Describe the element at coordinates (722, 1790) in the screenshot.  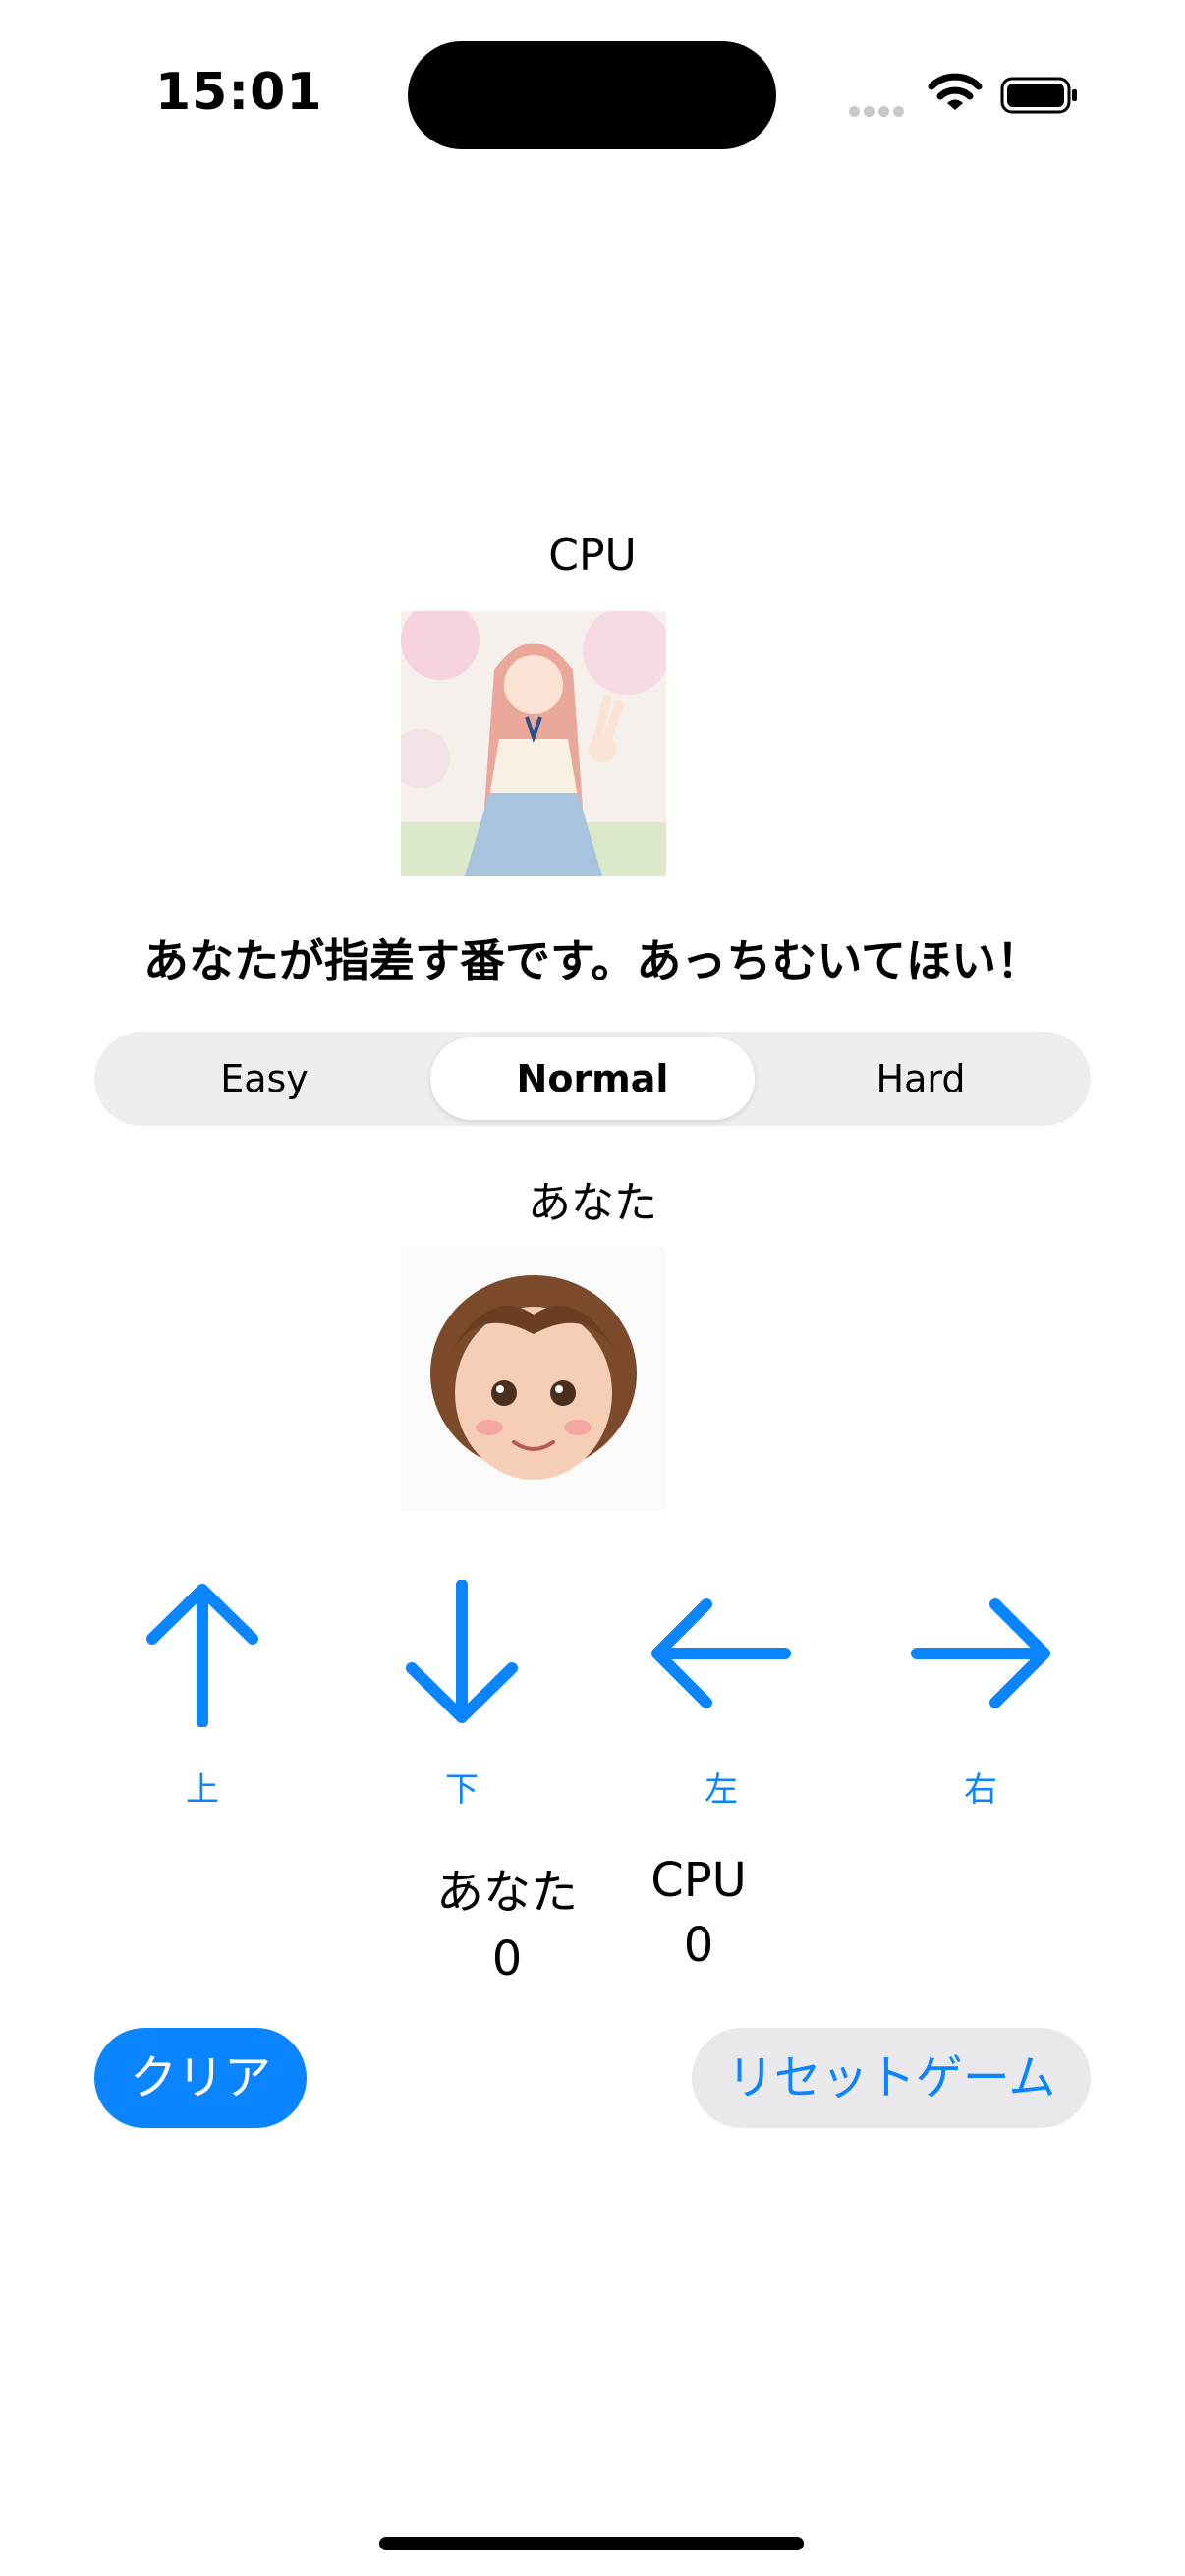
I see `point-left-label: 左` at that location.